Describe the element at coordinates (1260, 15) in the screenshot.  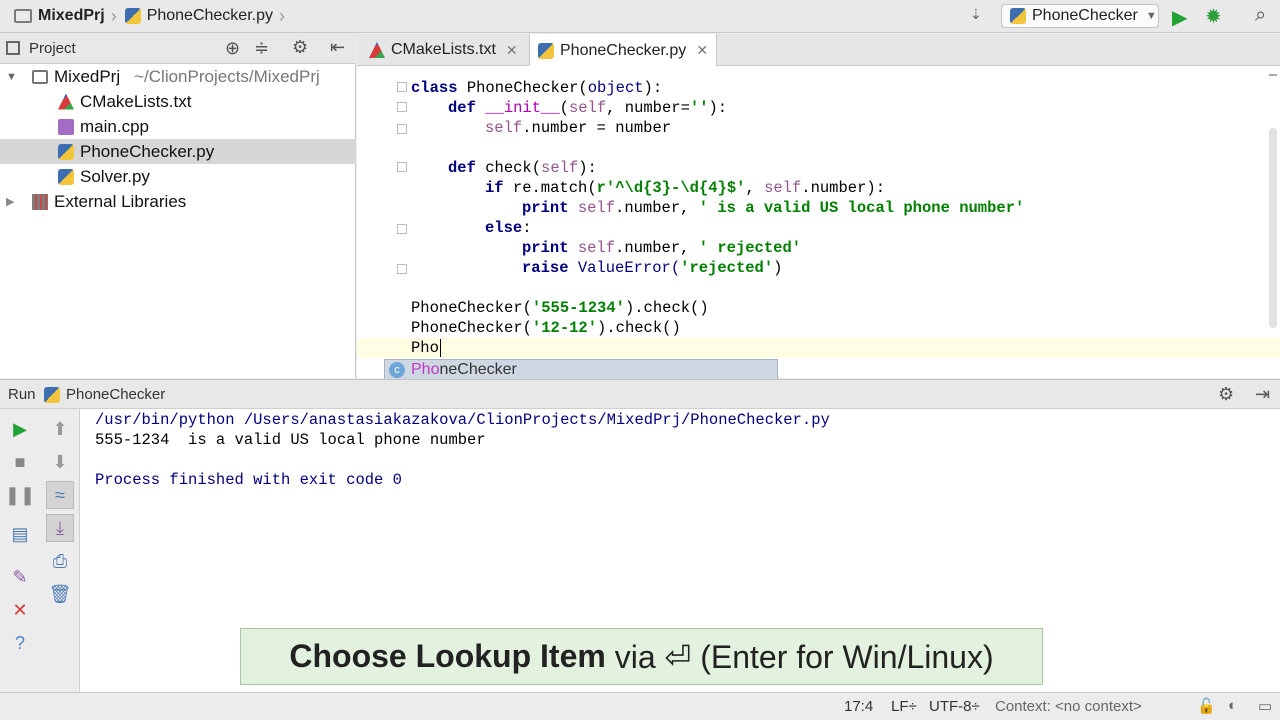
I see `search-icon: ⌕` at that location.